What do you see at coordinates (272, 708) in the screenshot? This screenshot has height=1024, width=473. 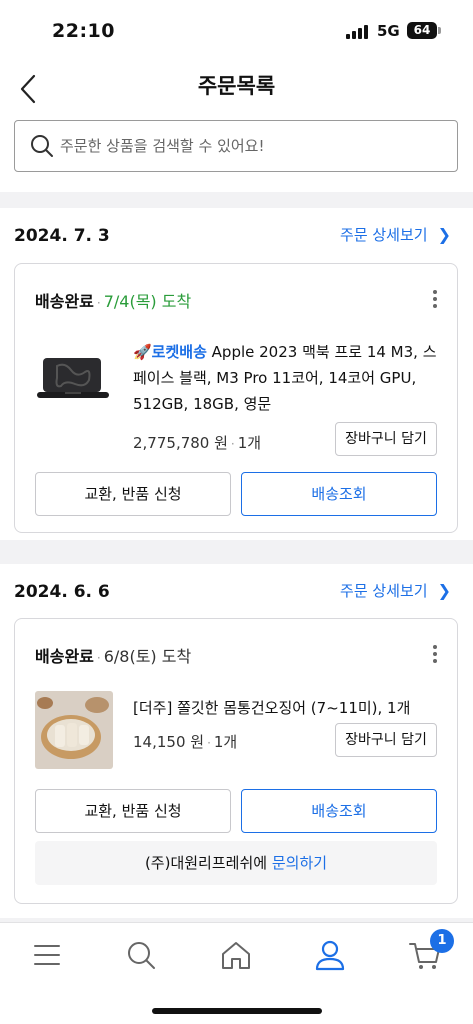 I see `product-title: [더주] 쫄깃한 몸통건오징어 (7~11미), 1개` at bounding box center [272, 708].